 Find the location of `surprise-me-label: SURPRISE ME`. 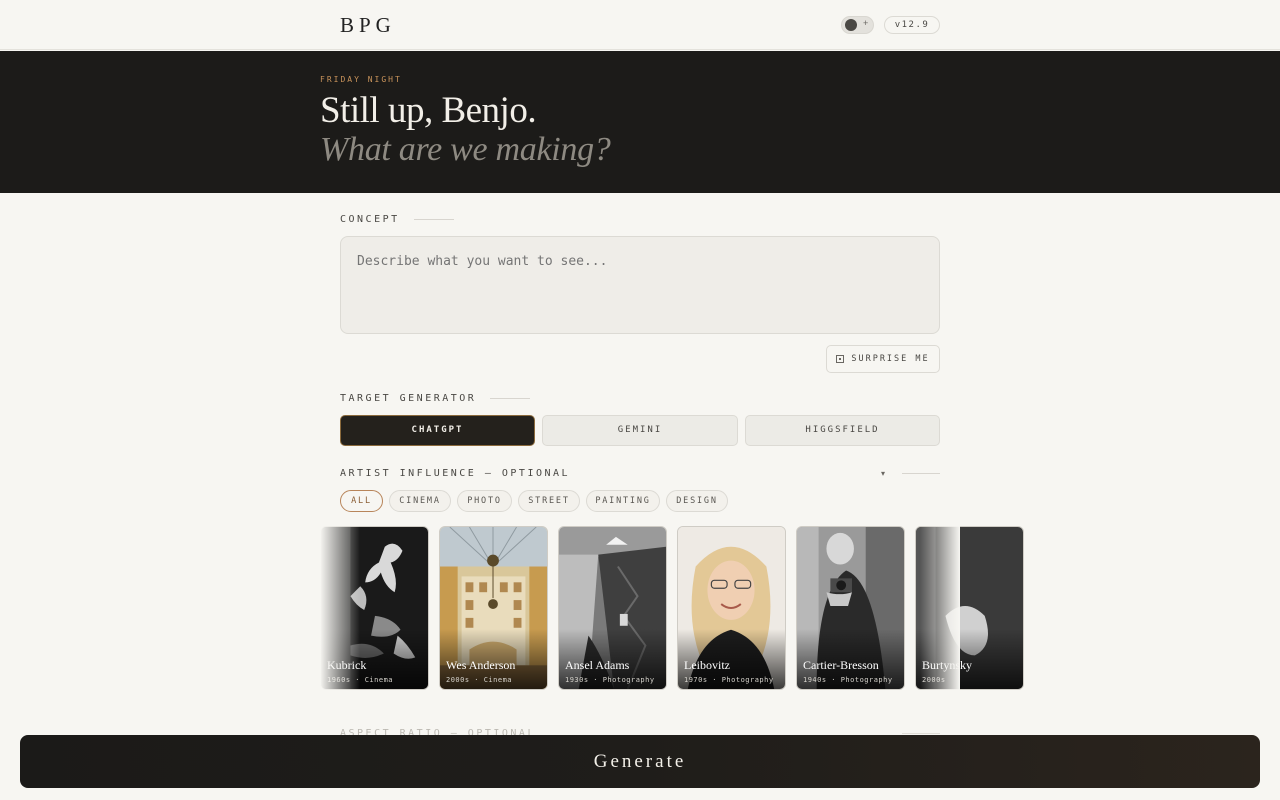

surprise-me-label: SURPRISE ME is located at coordinates (890, 359).